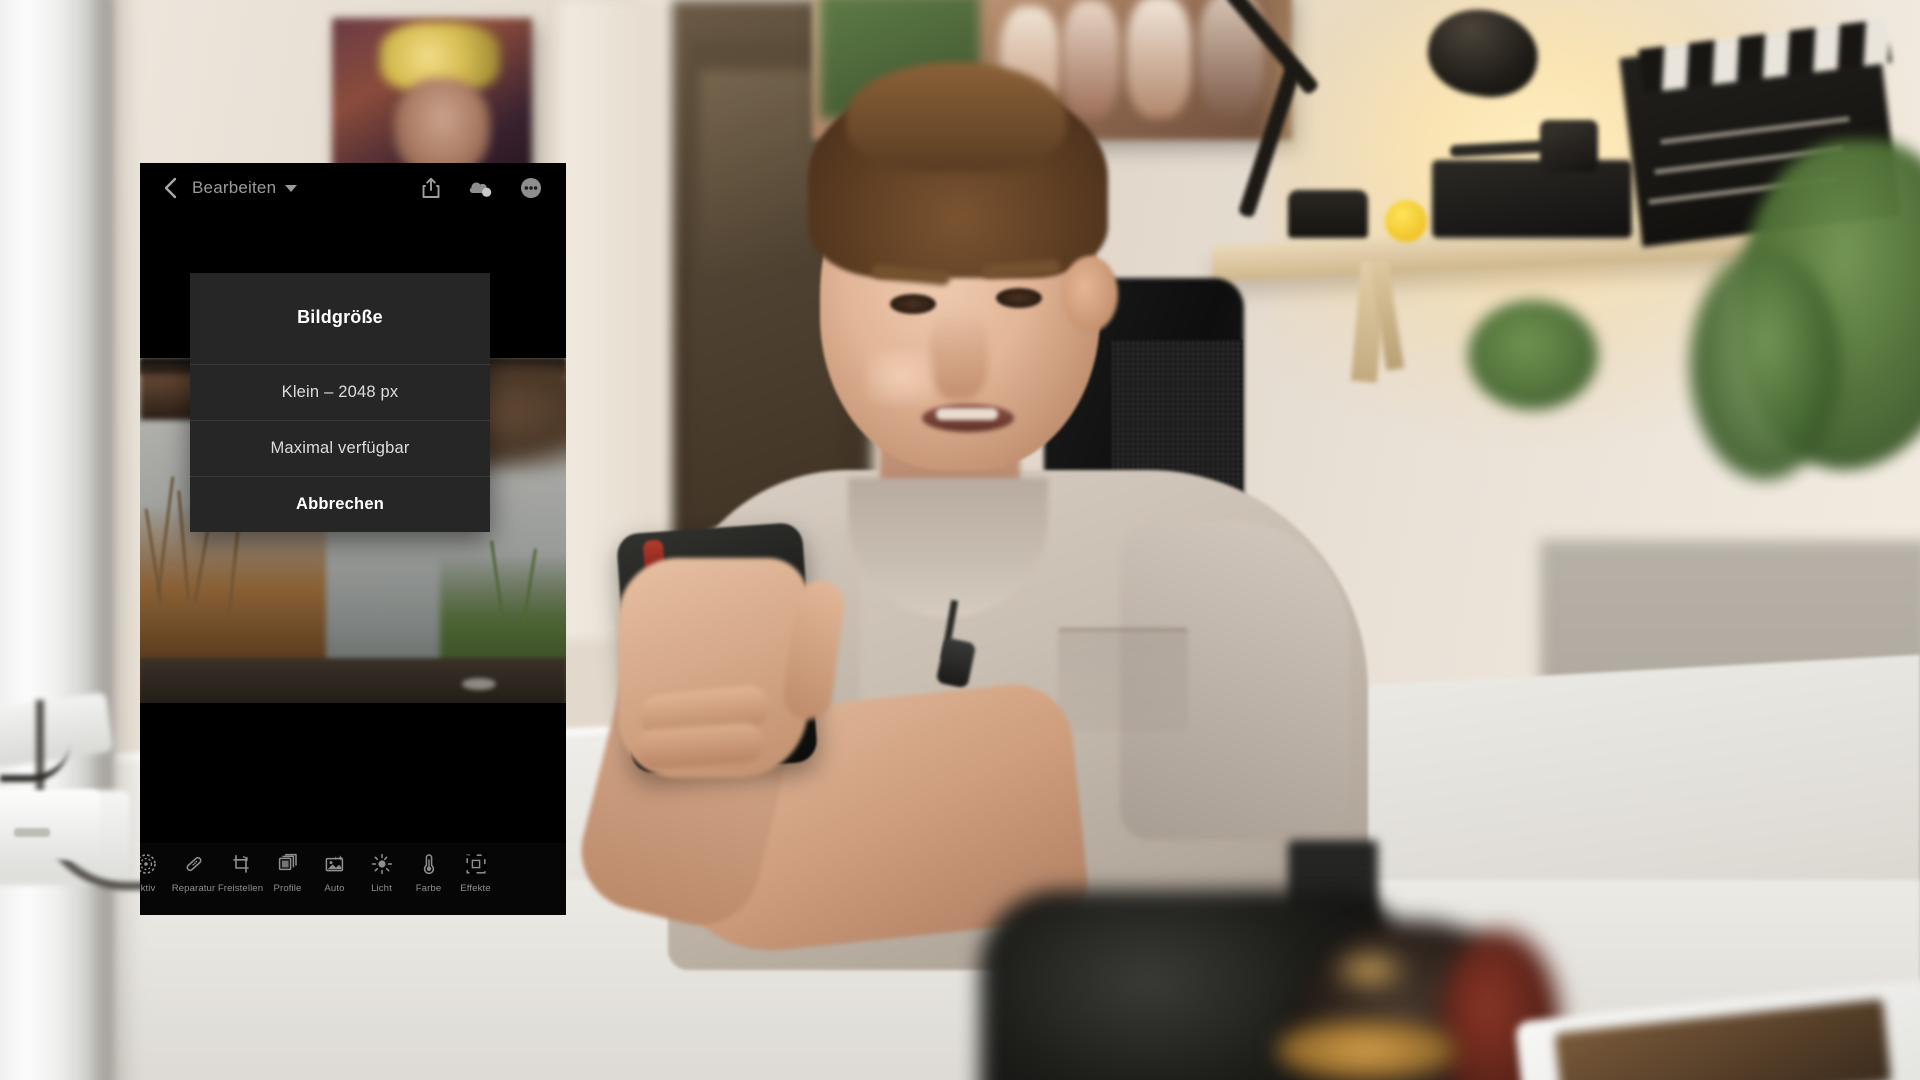 The height and width of the screenshot is (1080, 1920). What do you see at coordinates (913, 304) in the screenshot?
I see `person-eye-left` at bounding box center [913, 304].